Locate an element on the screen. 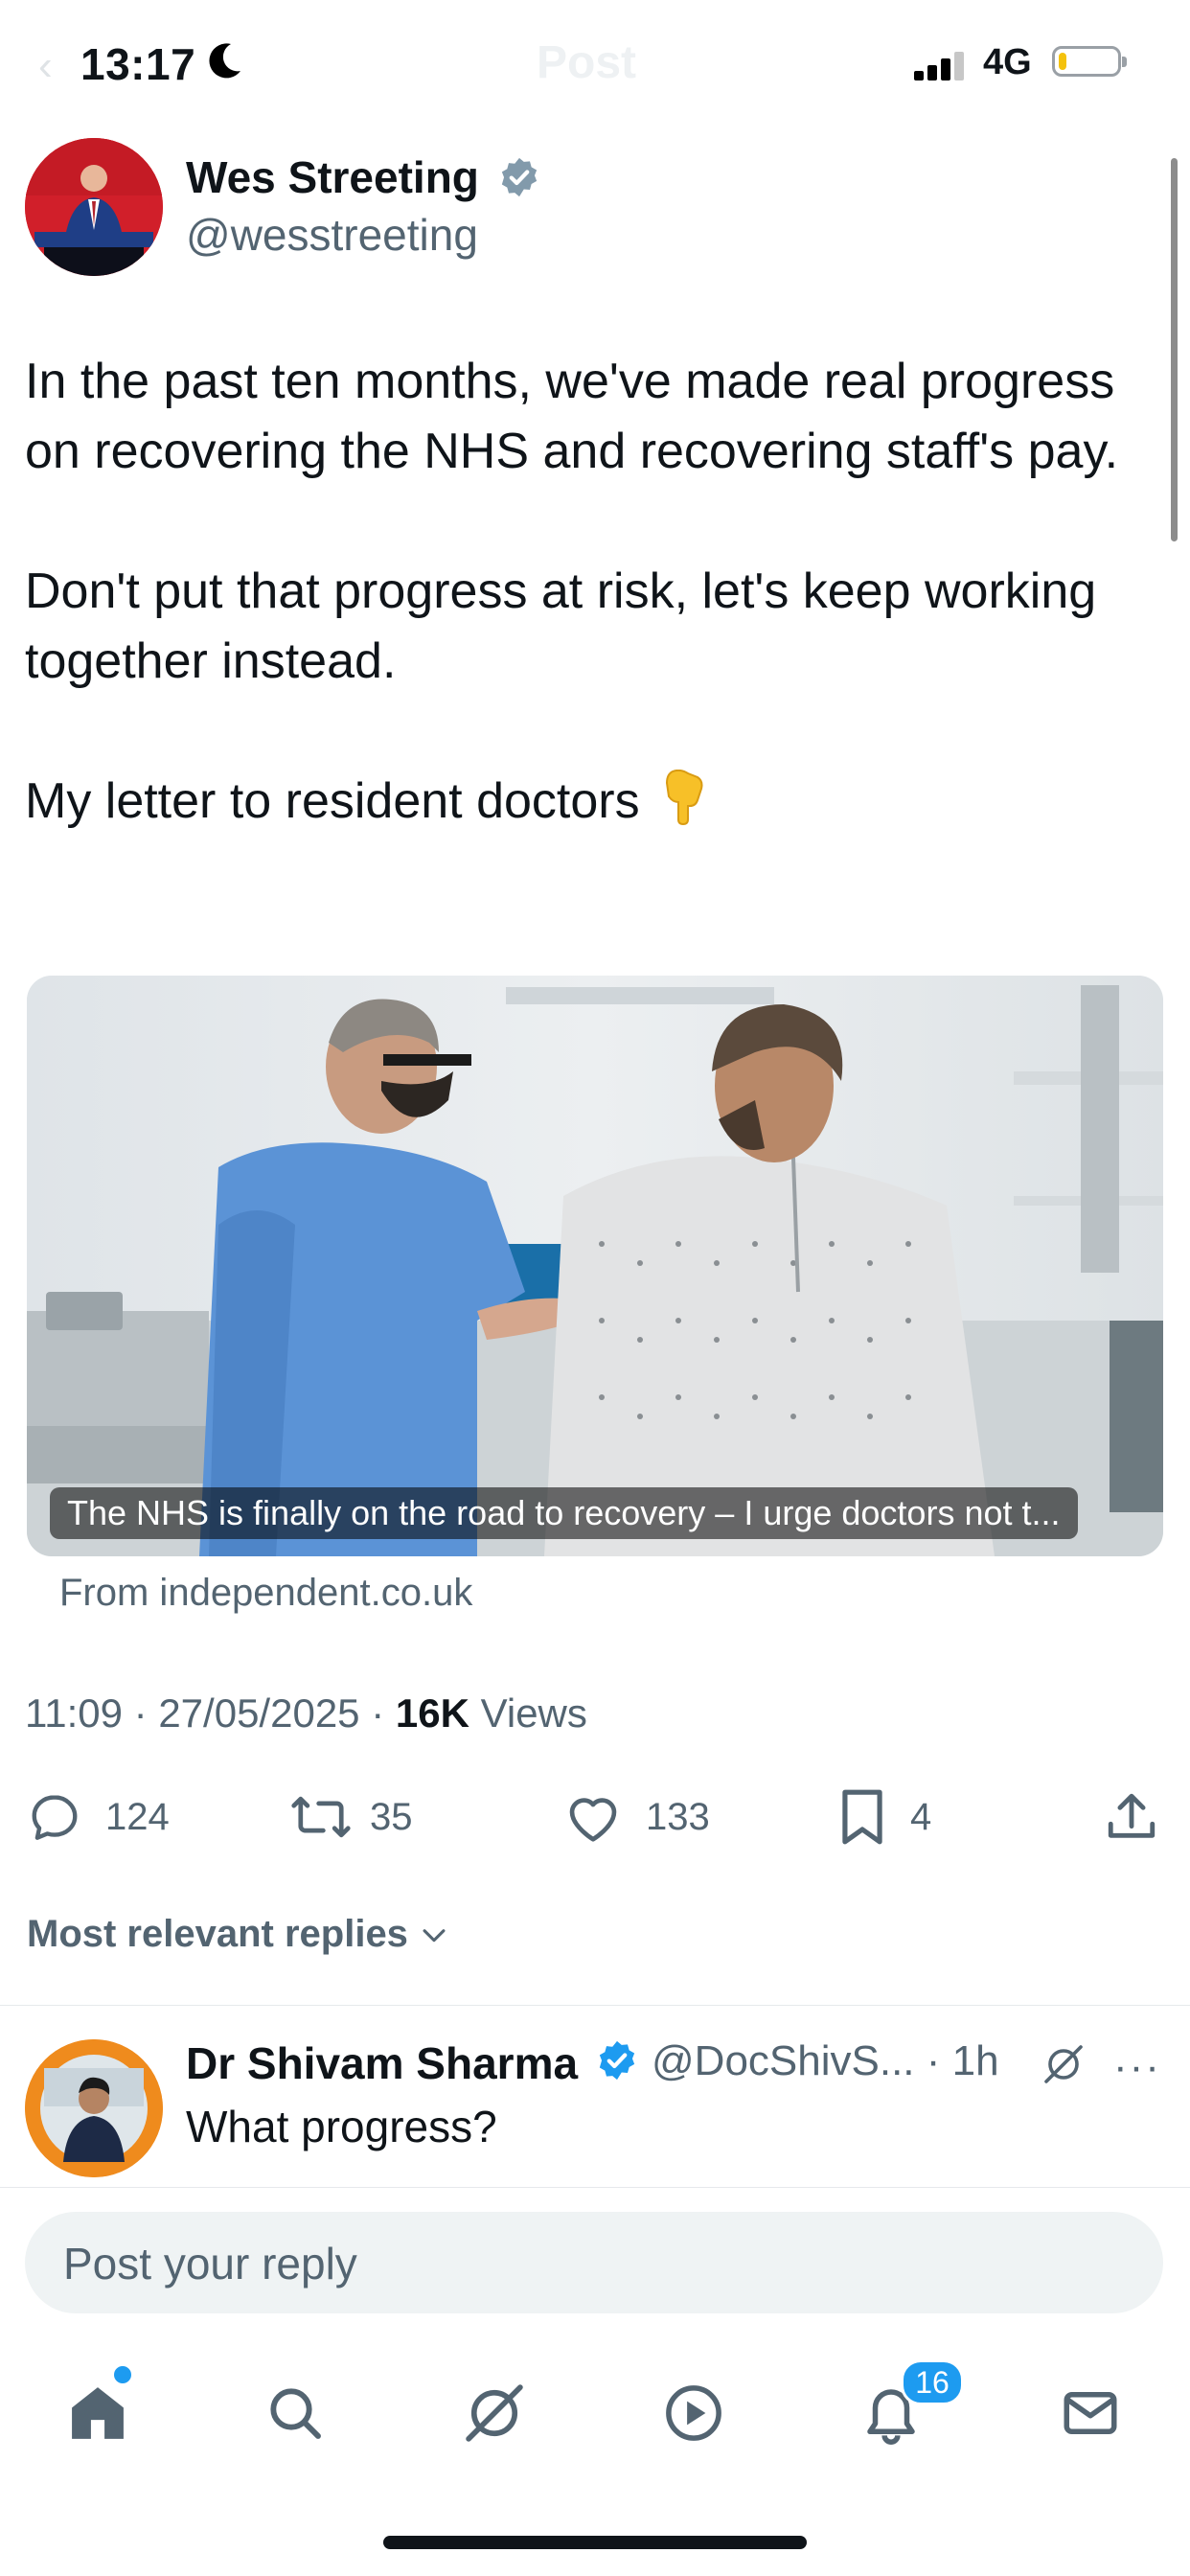 The image size is (1190, 2576). reply-composer is located at coordinates (594, 2263).